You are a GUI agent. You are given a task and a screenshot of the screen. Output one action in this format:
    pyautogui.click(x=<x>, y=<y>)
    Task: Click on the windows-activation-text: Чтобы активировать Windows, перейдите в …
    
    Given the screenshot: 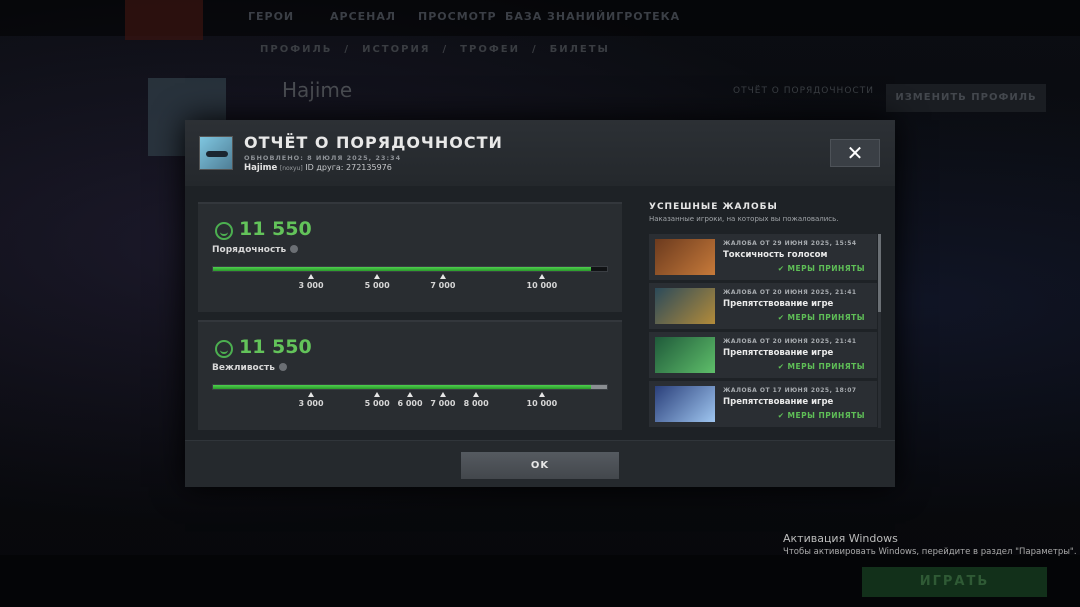 What is the action you would take?
    pyautogui.click(x=930, y=552)
    